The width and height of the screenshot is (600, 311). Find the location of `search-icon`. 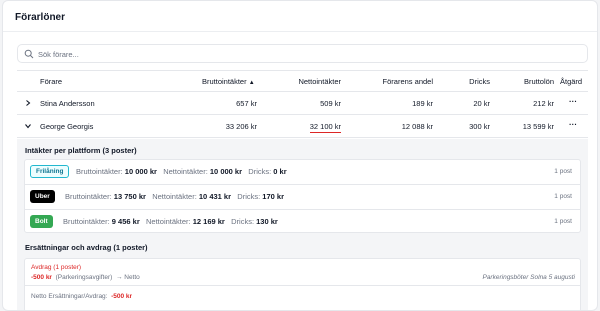

search-icon is located at coordinates (29, 54).